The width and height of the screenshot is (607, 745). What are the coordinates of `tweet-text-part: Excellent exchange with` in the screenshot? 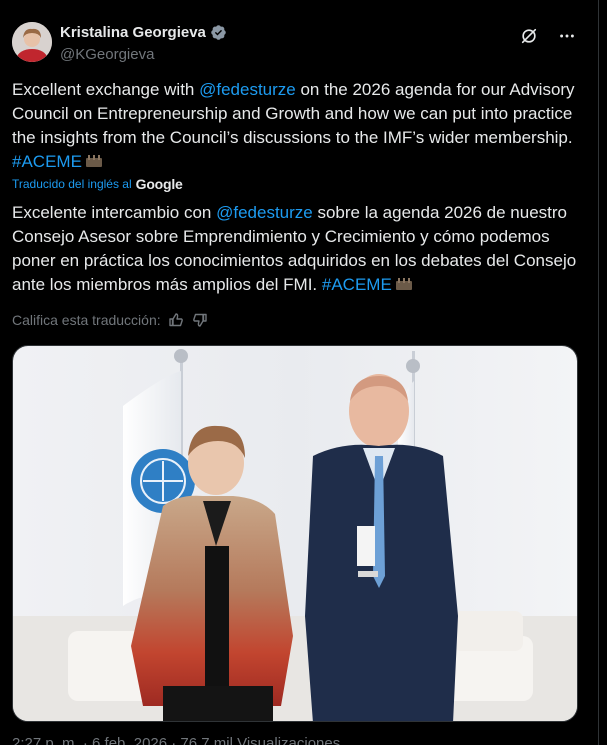 It's located at (106, 89).